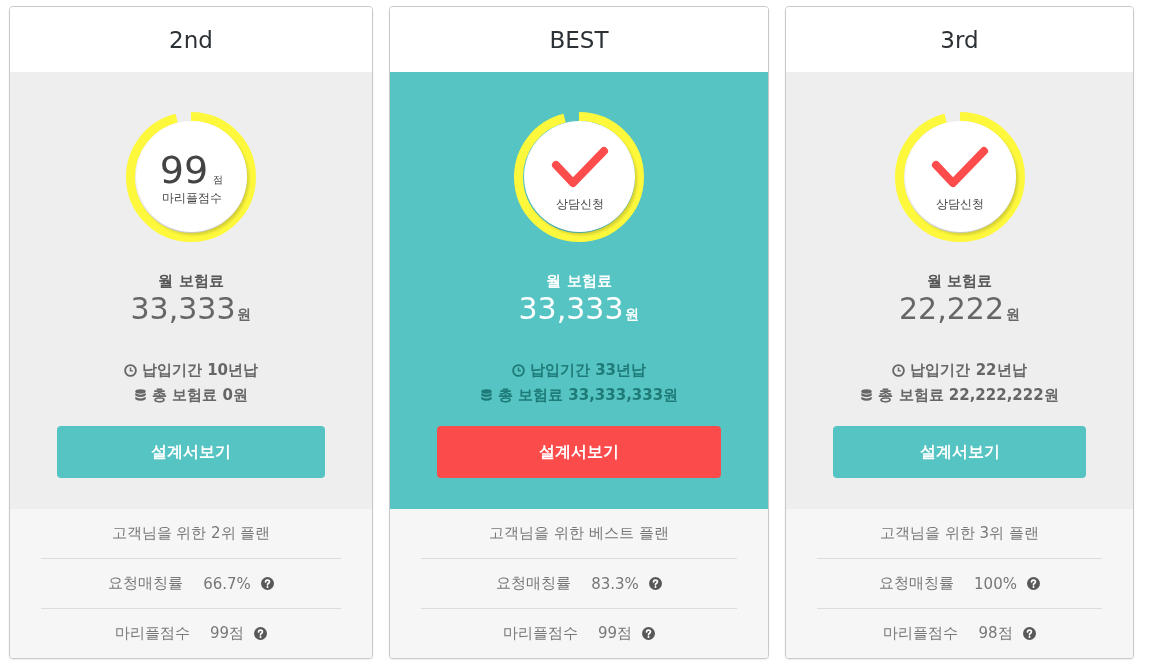  I want to click on detail-text: 납입기간 22년납, so click(968, 370).